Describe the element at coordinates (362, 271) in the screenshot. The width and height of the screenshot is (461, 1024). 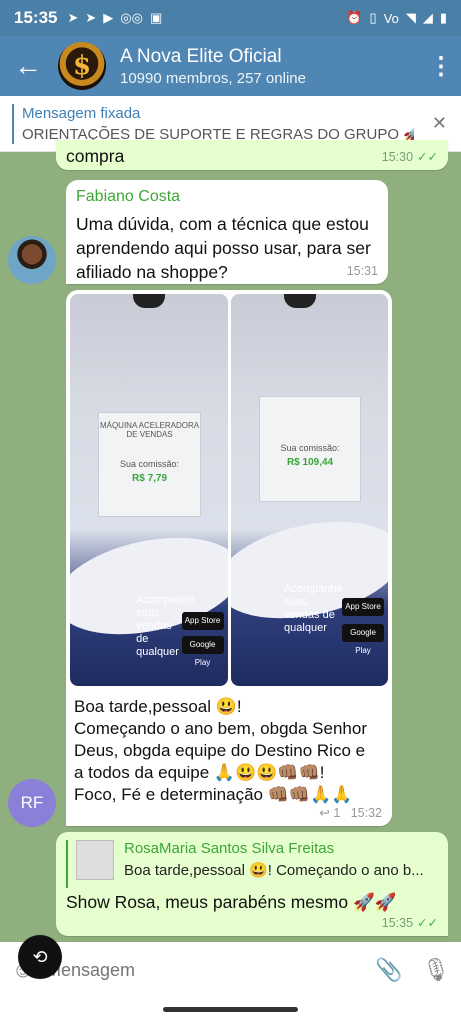
I see `message-time: 15:31` at that location.